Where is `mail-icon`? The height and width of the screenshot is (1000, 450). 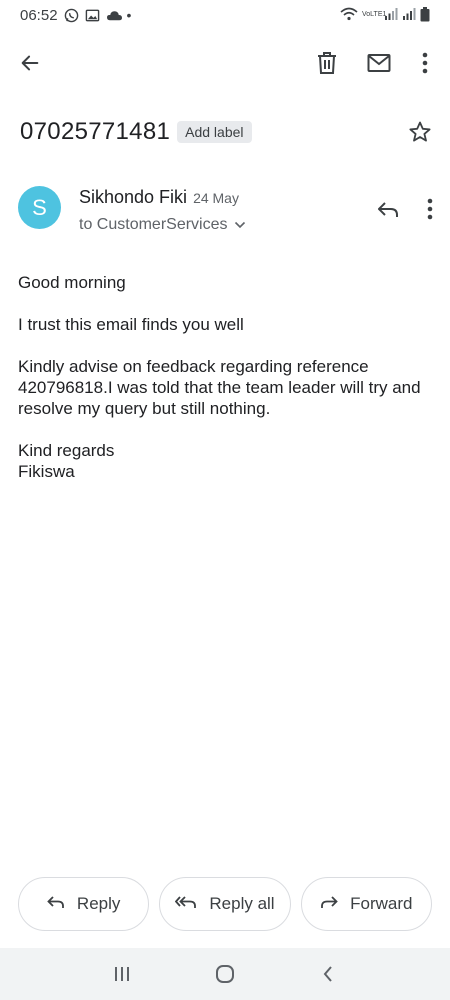 mail-icon is located at coordinates (379, 63).